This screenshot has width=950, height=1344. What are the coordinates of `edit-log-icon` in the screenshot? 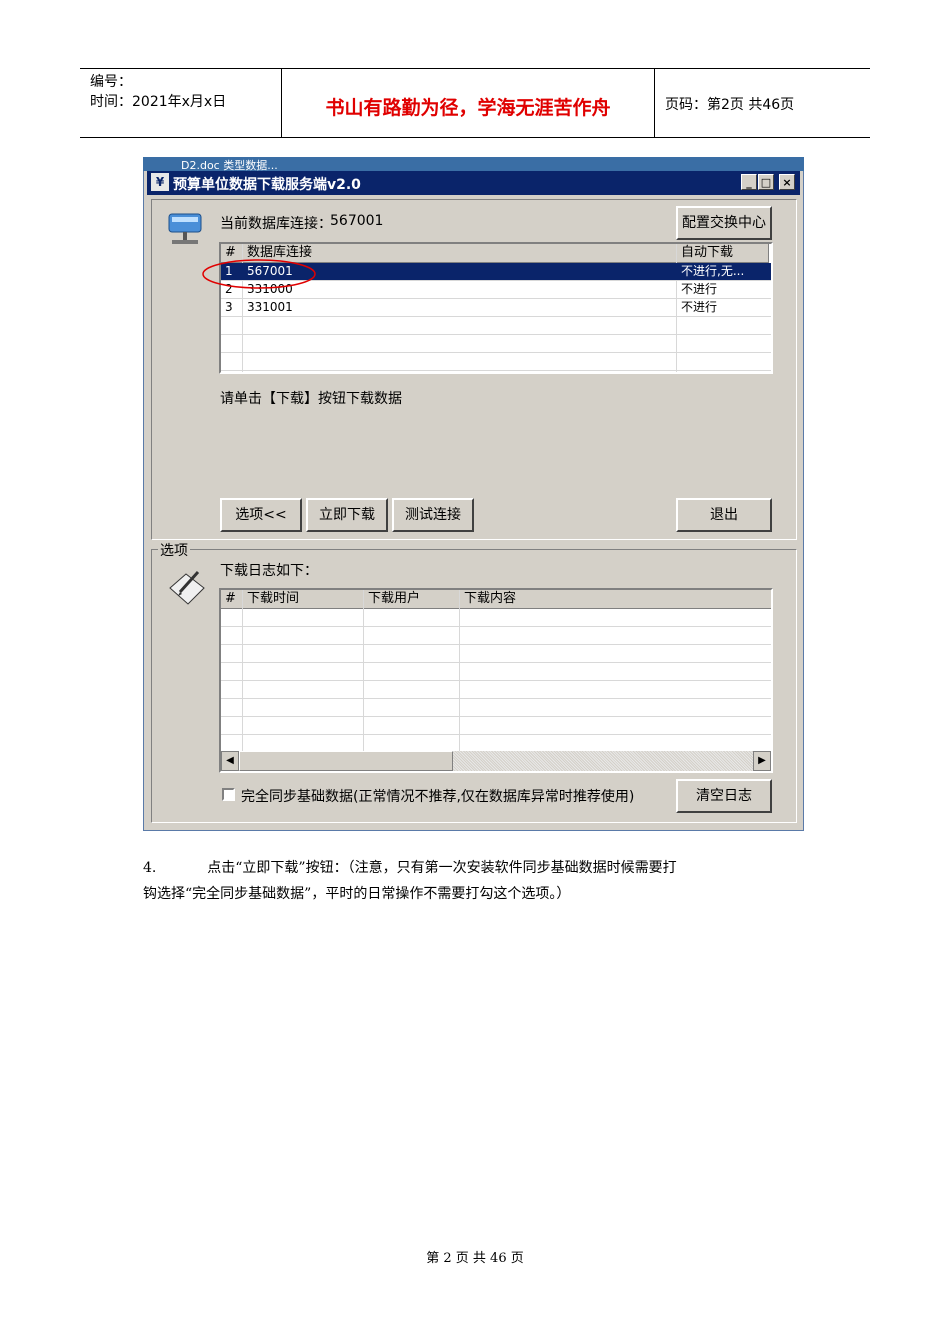 It's located at (187, 587).